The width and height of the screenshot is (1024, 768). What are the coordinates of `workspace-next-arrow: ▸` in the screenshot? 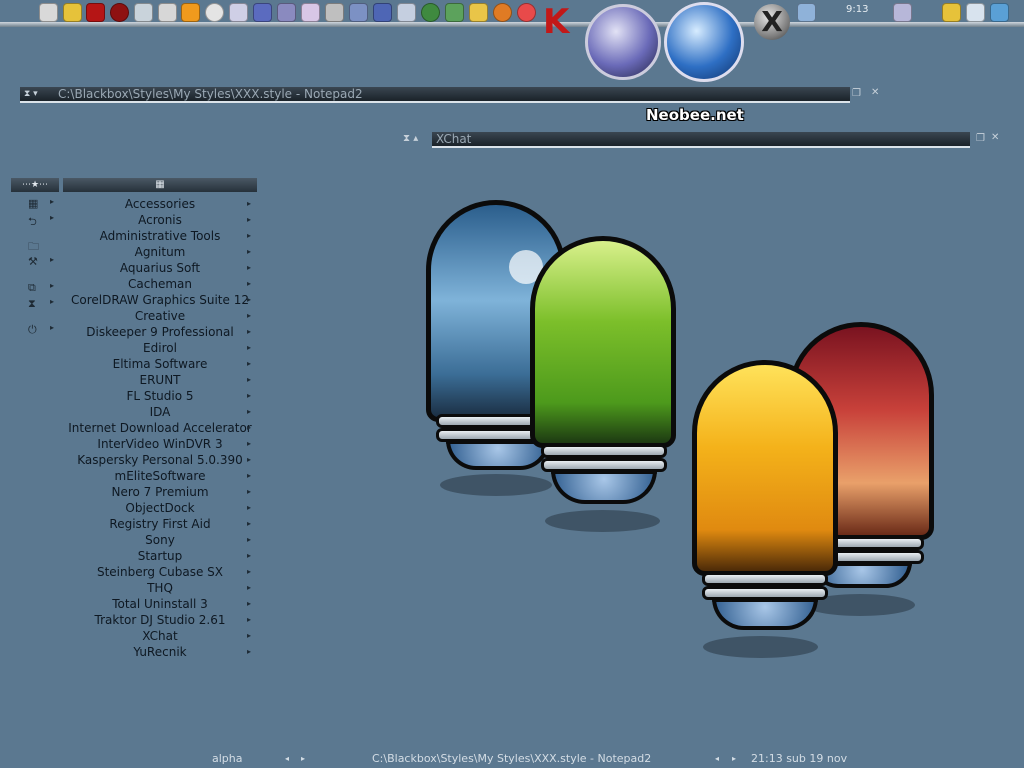 It's located at (303, 758).